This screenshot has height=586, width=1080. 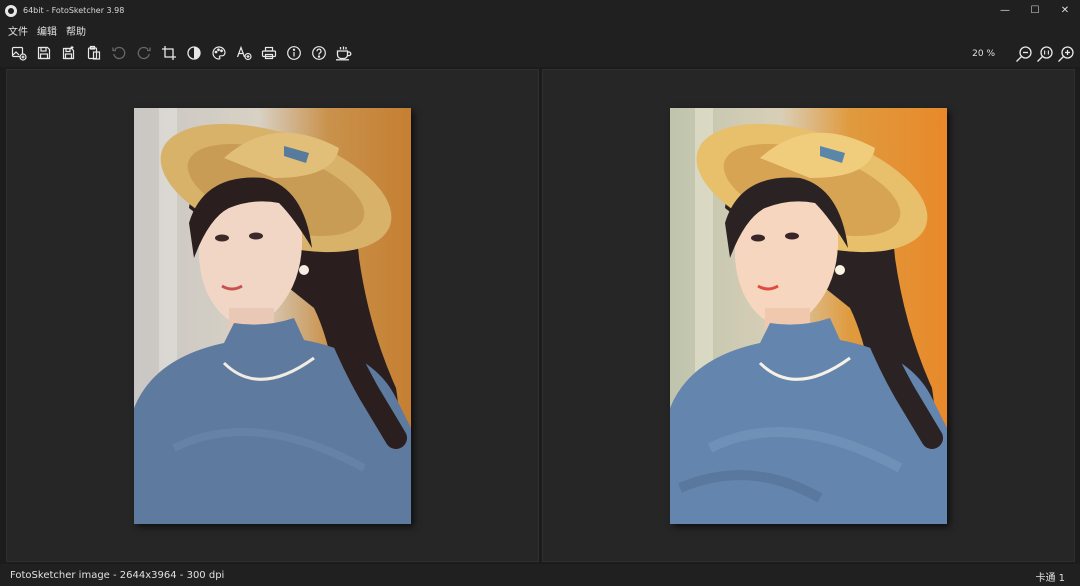 What do you see at coordinates (47, 30) in the screenshot?
I see `menu-item-edit: 编辑` at bounding box center [47, 30].